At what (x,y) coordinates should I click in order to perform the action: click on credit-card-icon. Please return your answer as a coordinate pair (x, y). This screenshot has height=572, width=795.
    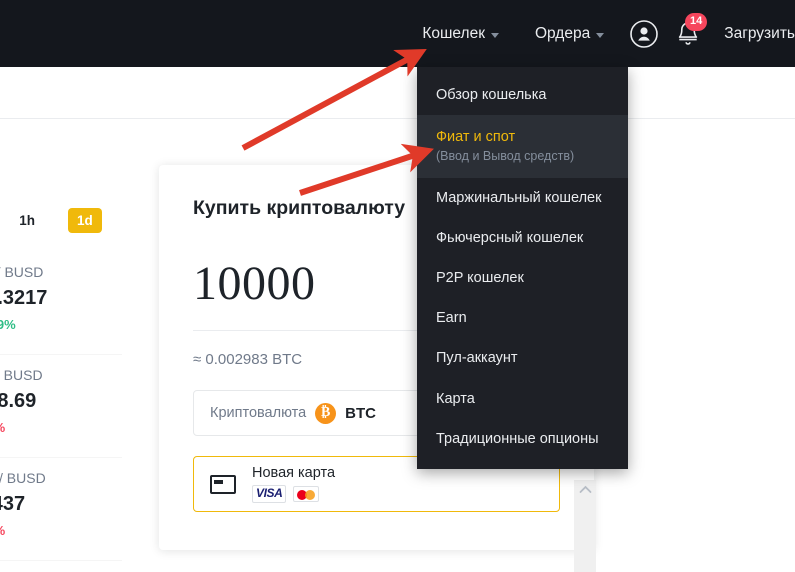
    Looking at the image, I should click on (223, 484).